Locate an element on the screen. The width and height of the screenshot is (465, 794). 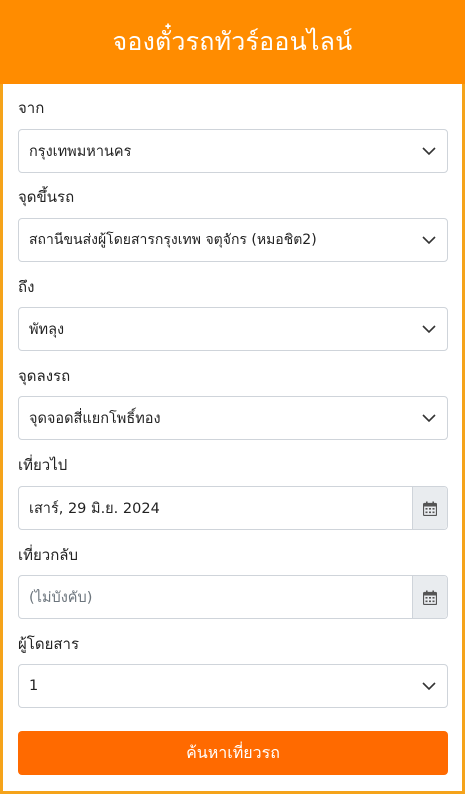
return-date-field: (ไม่บังคับ) is located at coordinates (233, 597).